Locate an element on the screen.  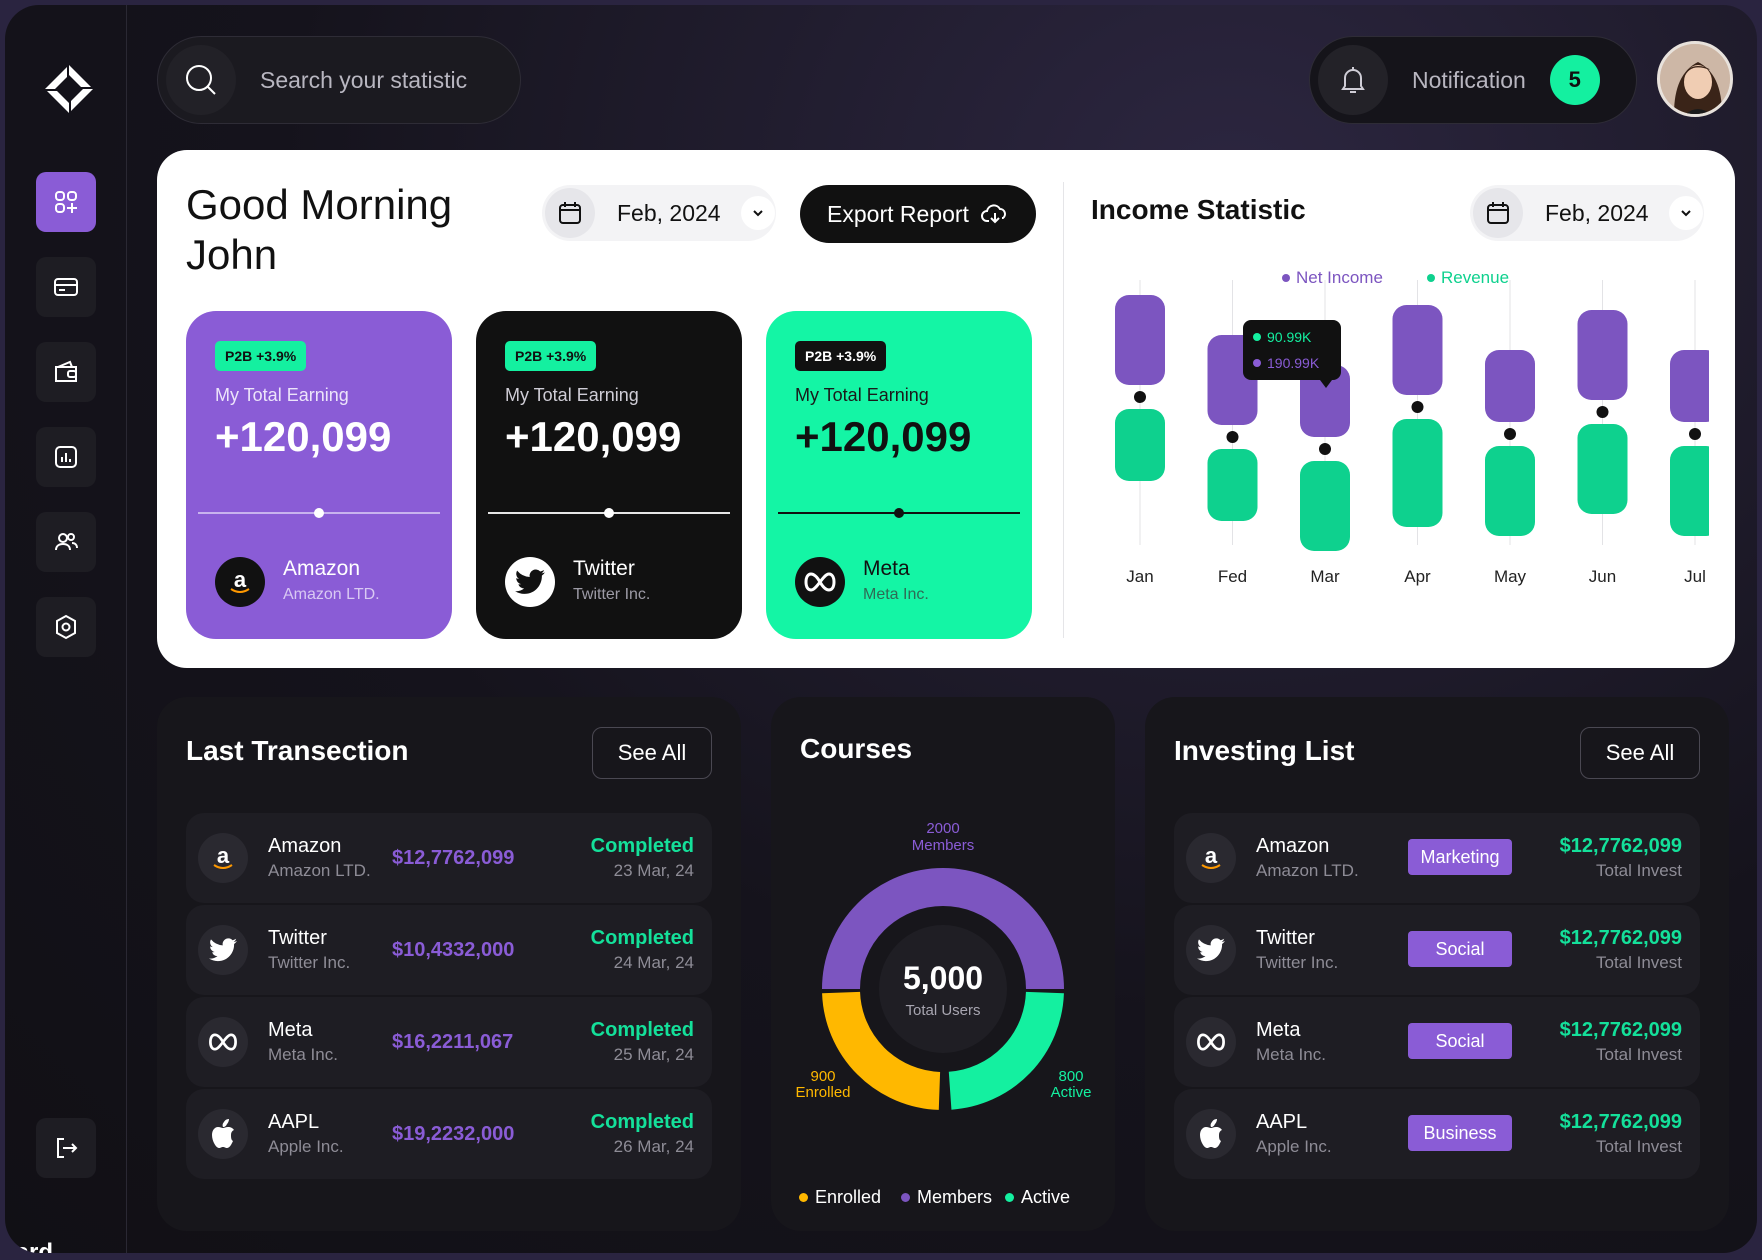
investment-name: Meta is located at coordinates (1278, 1030).